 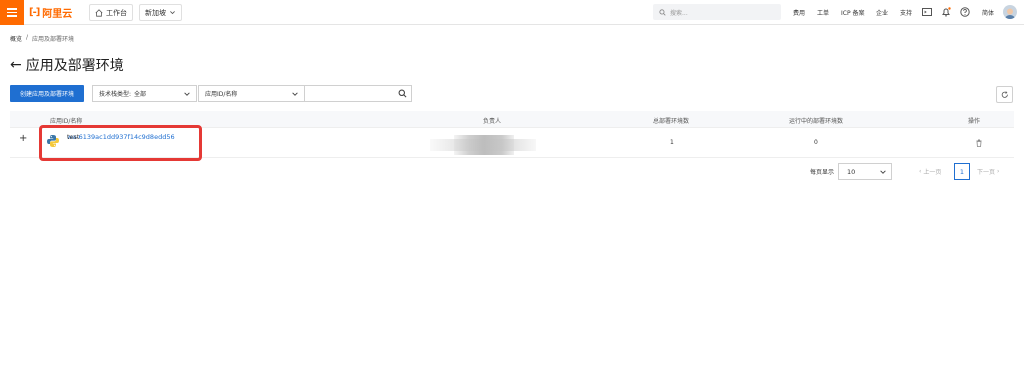 I want to click on page-size-select: 10, so click(x=865, y=171).